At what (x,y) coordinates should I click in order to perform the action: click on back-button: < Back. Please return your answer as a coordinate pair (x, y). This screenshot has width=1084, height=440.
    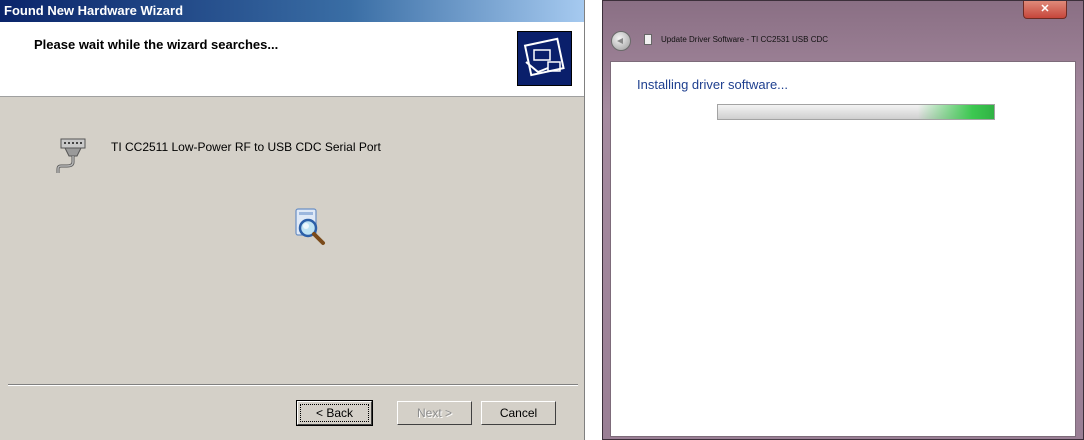
    Looking at the image, I should click on (334, 413).